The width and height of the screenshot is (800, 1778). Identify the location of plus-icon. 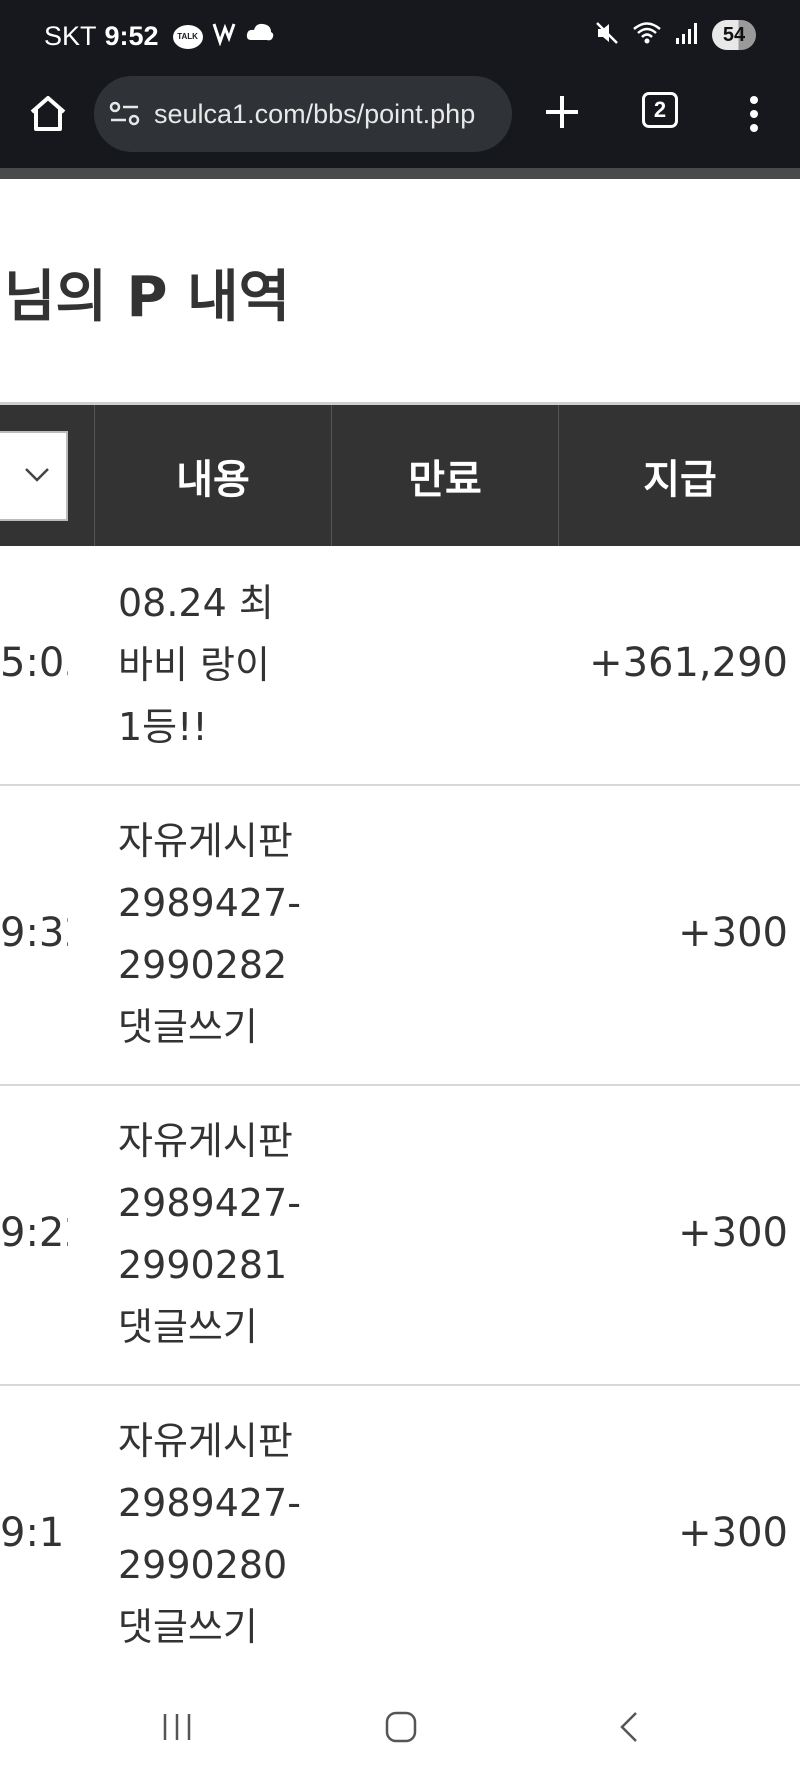
(562, 112).